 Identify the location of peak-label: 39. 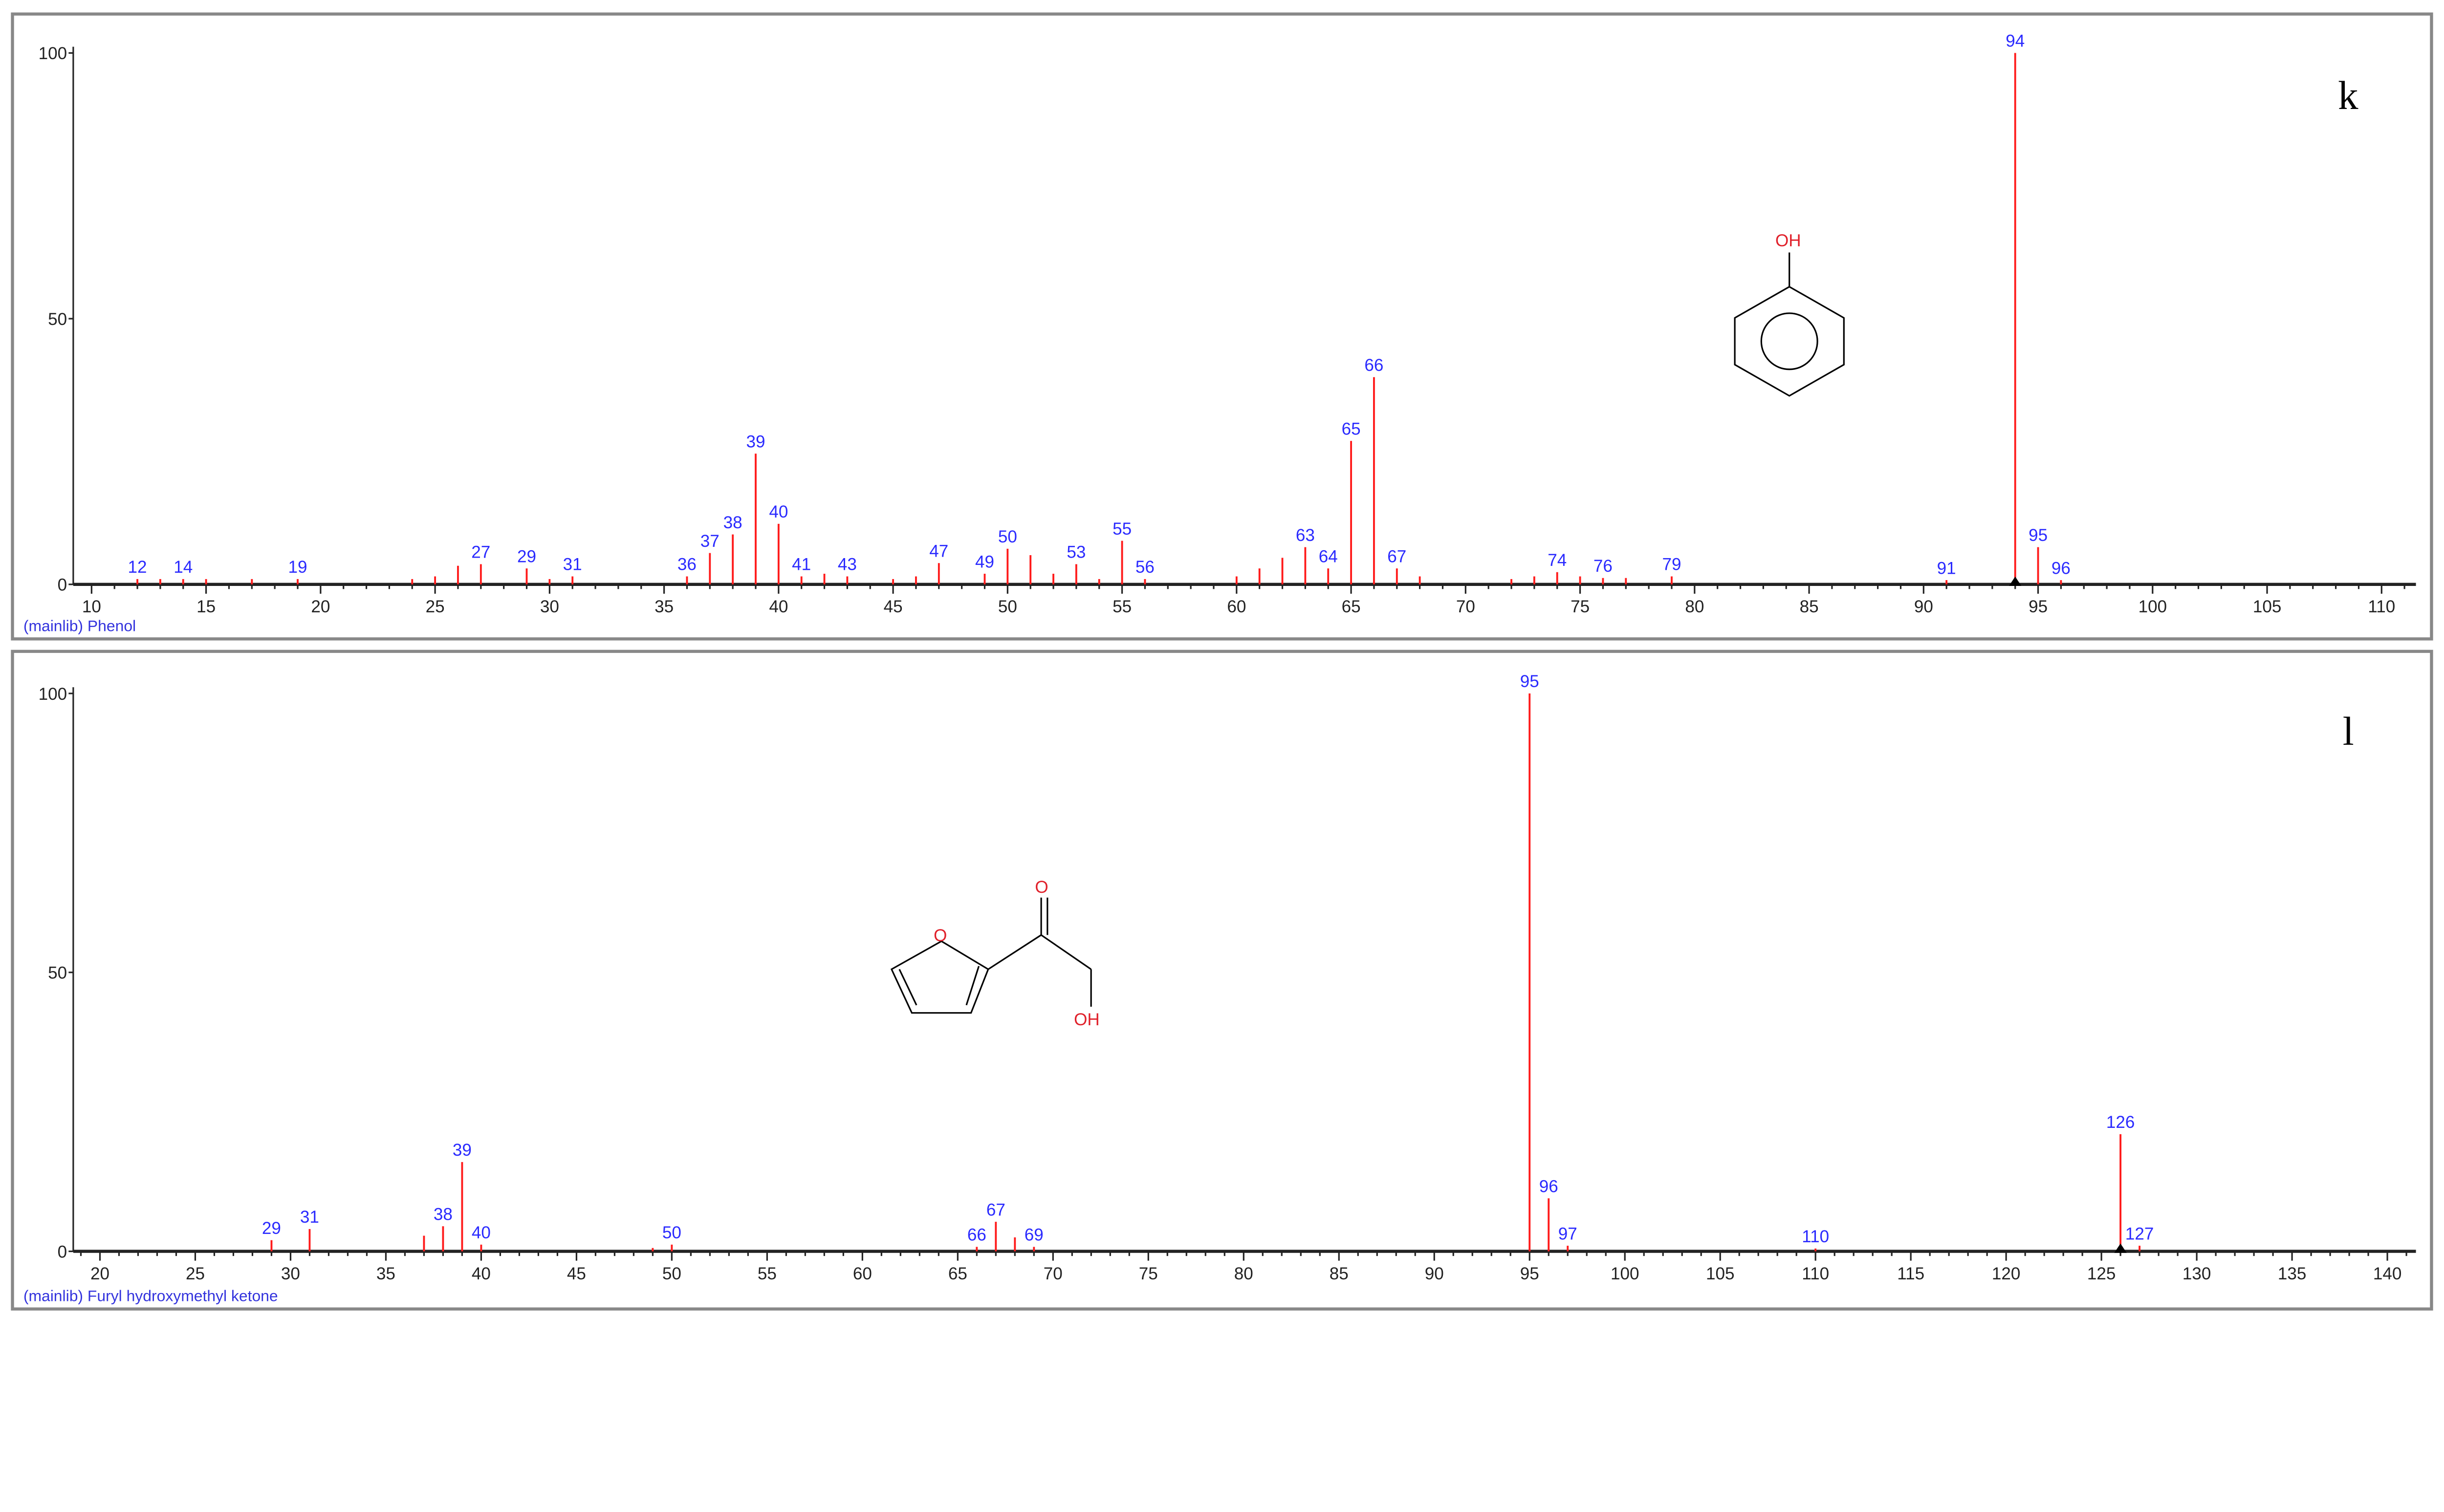
(462, 1150).